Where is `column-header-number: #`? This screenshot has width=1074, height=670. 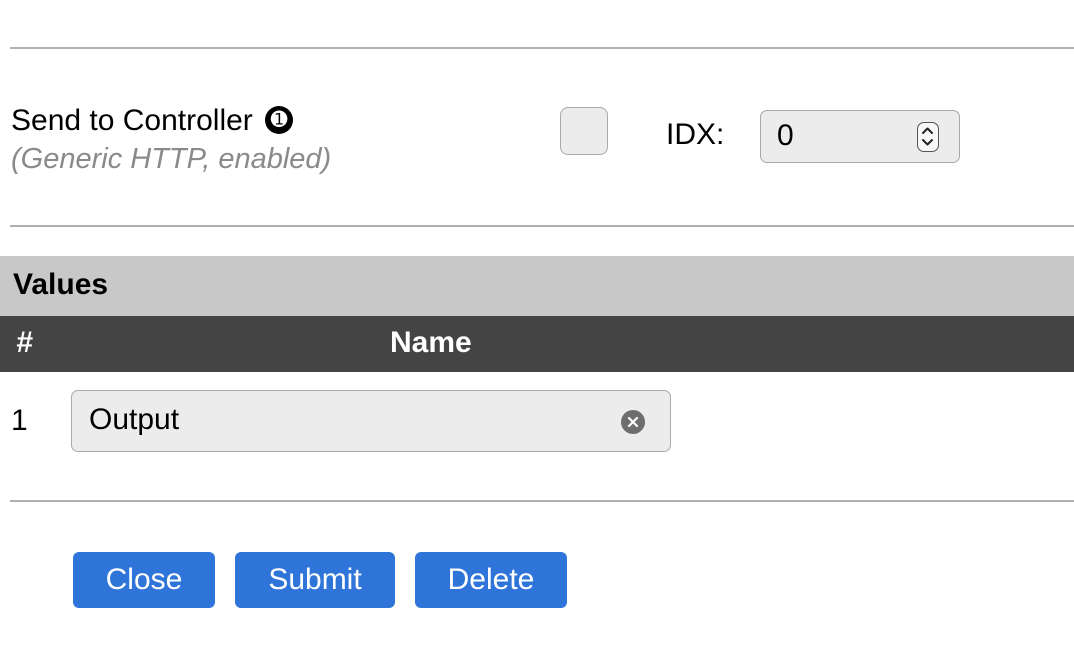 column-header-number: # is located at coordinates (24, 342).